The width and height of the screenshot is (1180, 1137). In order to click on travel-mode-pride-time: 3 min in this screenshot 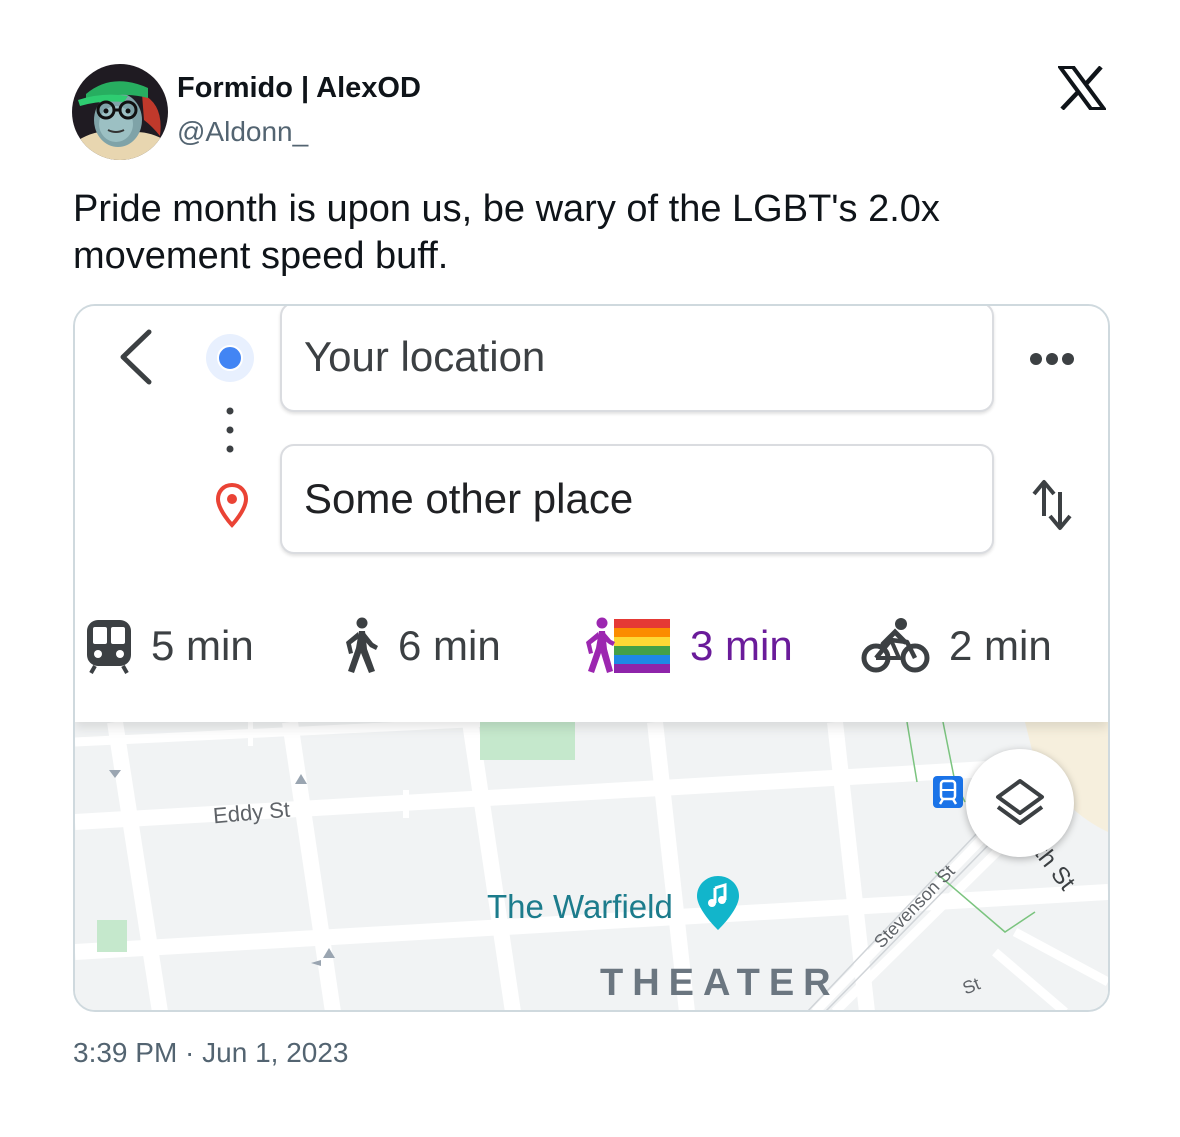, I will do `click(741, 645)`.